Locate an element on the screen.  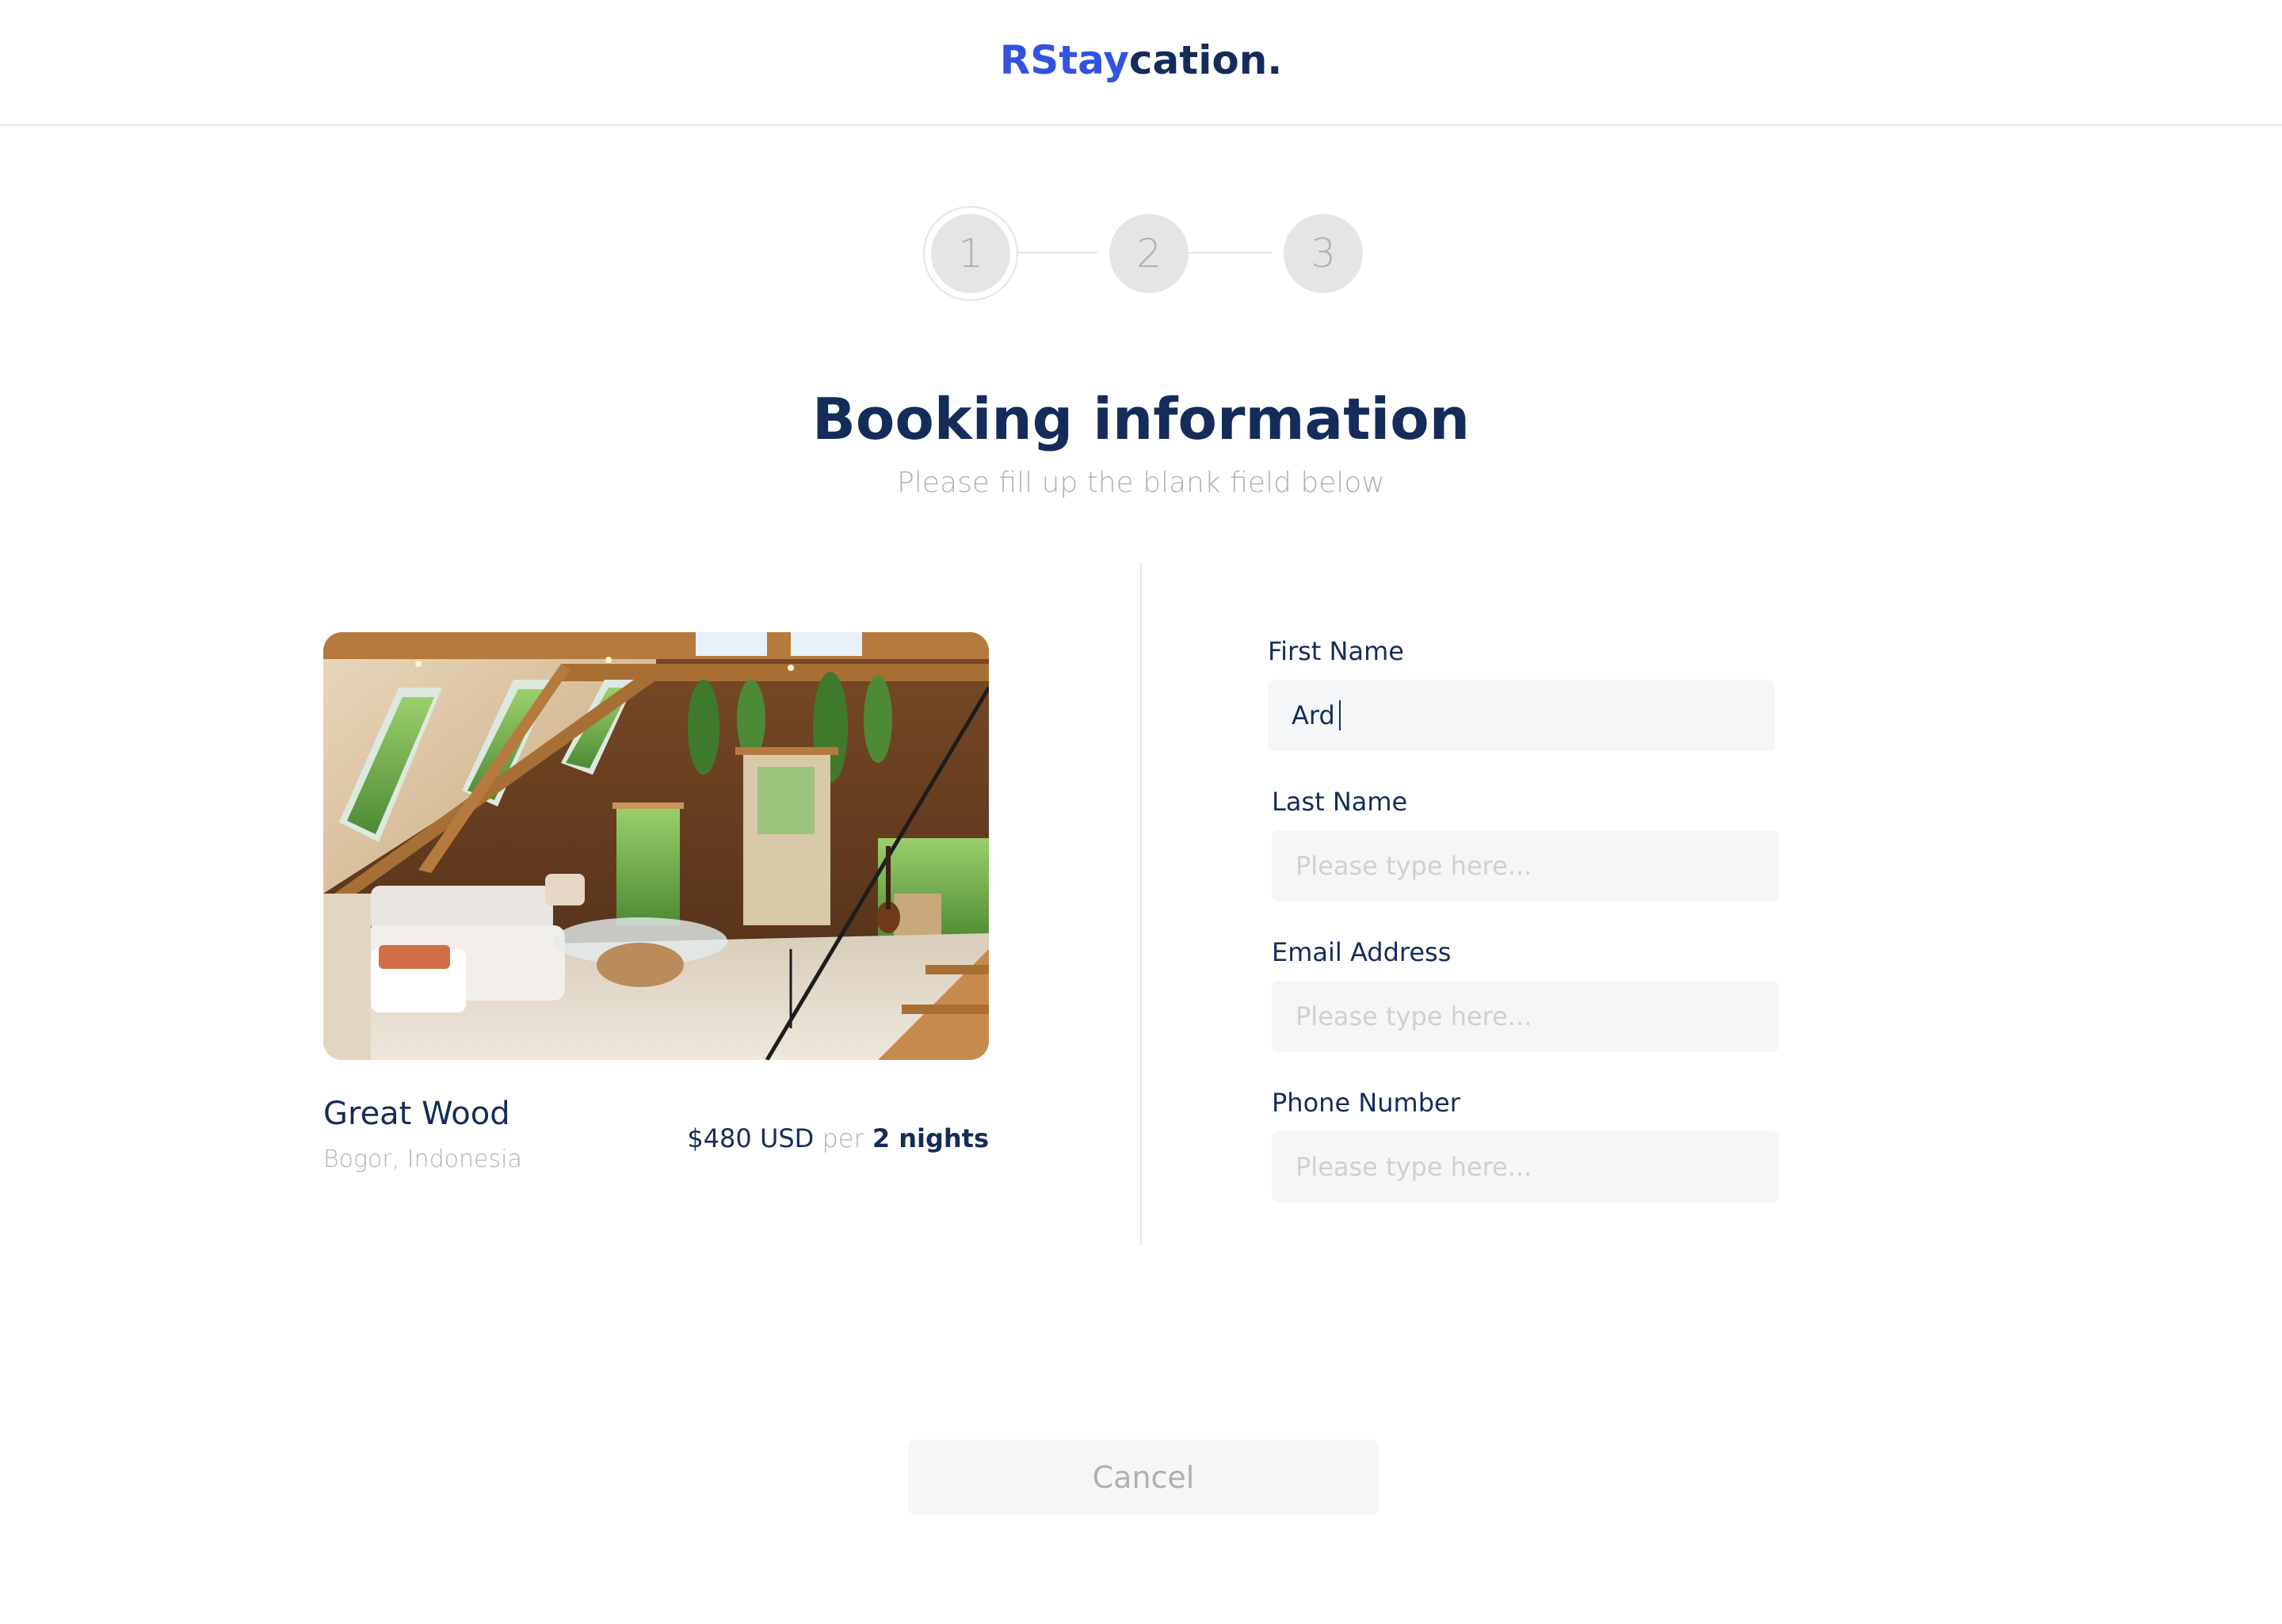
step-3: 3 is located at coordinates (1323, 254).